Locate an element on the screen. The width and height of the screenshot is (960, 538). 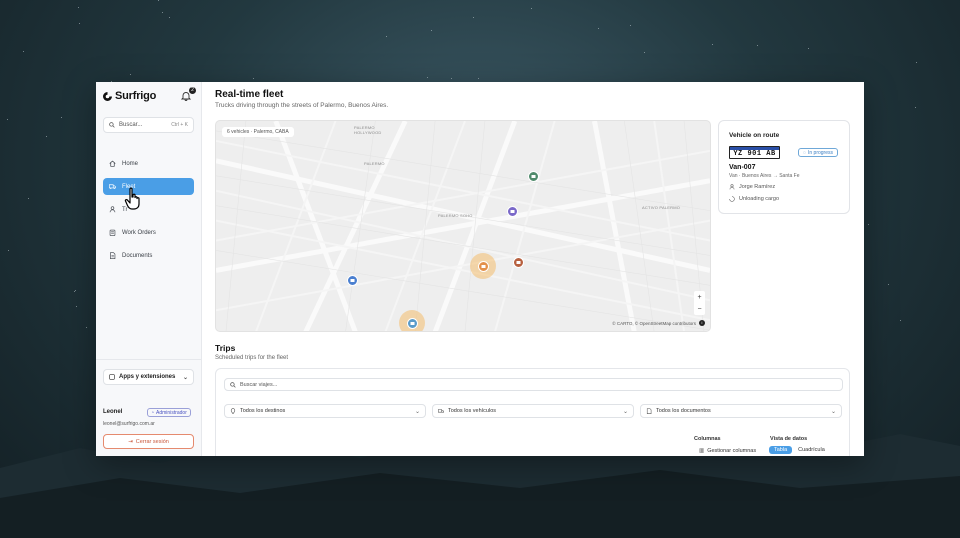
page-title: Real-time fleet is located at coordinates (249, 94).